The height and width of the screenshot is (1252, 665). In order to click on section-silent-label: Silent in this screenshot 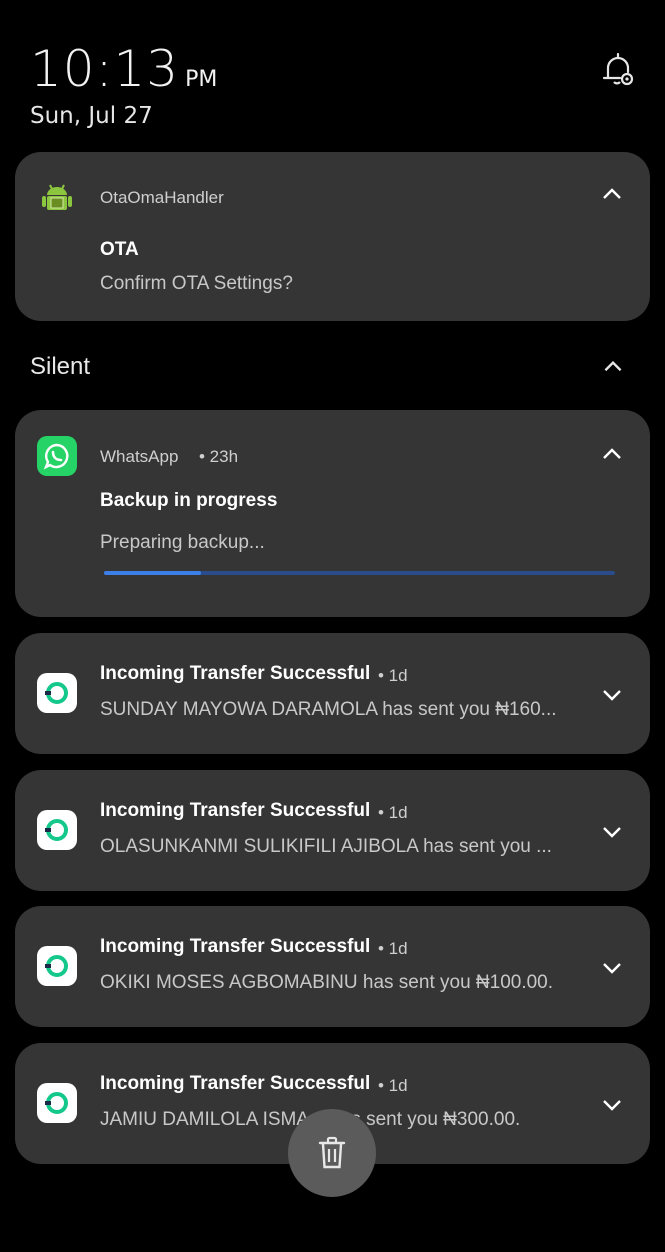, I will do `click(60, 366)`.